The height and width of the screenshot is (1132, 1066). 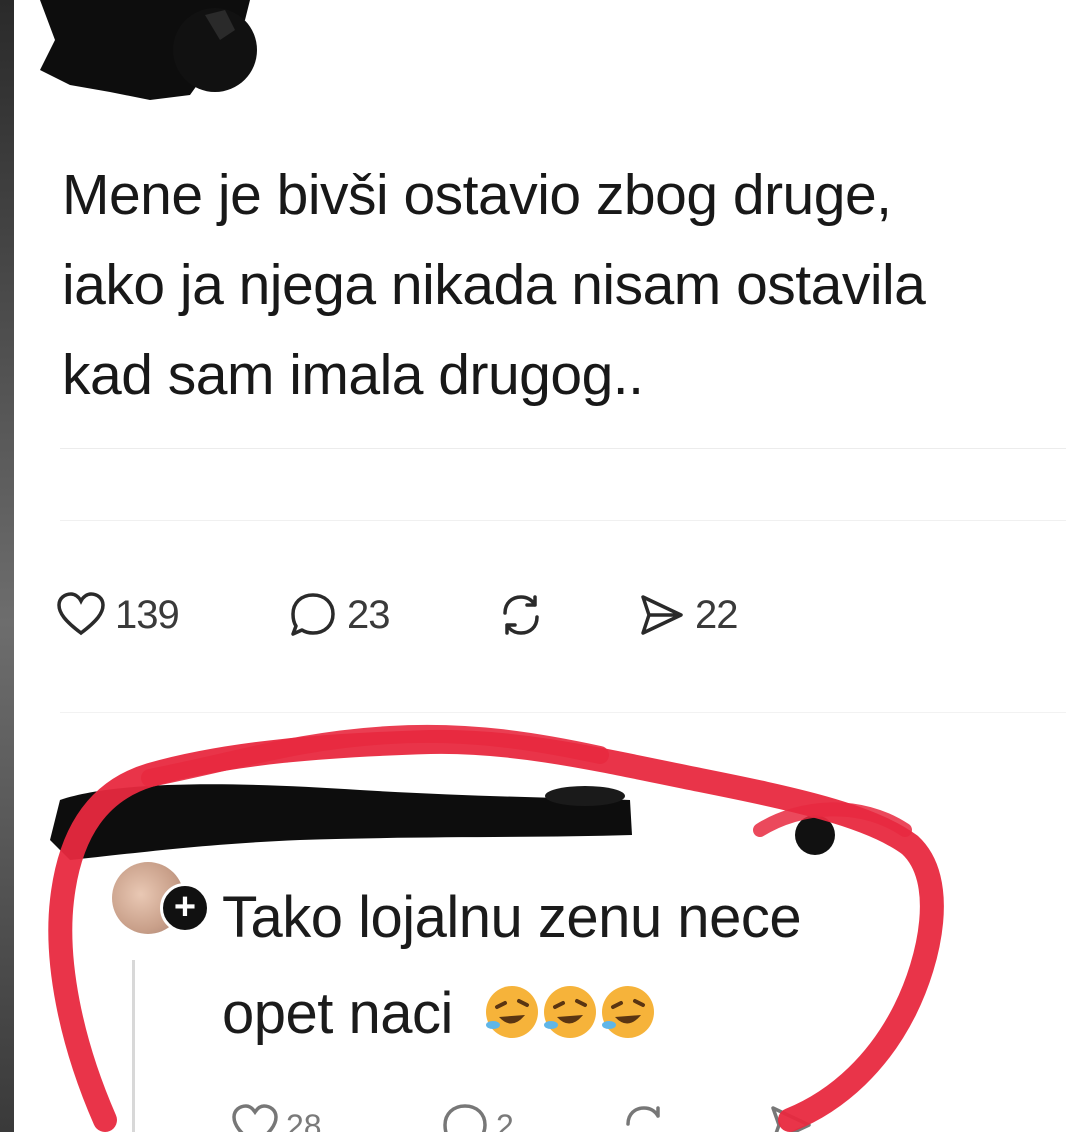 What do you see at coordinates (368, 614) in the screenshot?
I see `comment-count: 23` at bounding box center [368, 614].